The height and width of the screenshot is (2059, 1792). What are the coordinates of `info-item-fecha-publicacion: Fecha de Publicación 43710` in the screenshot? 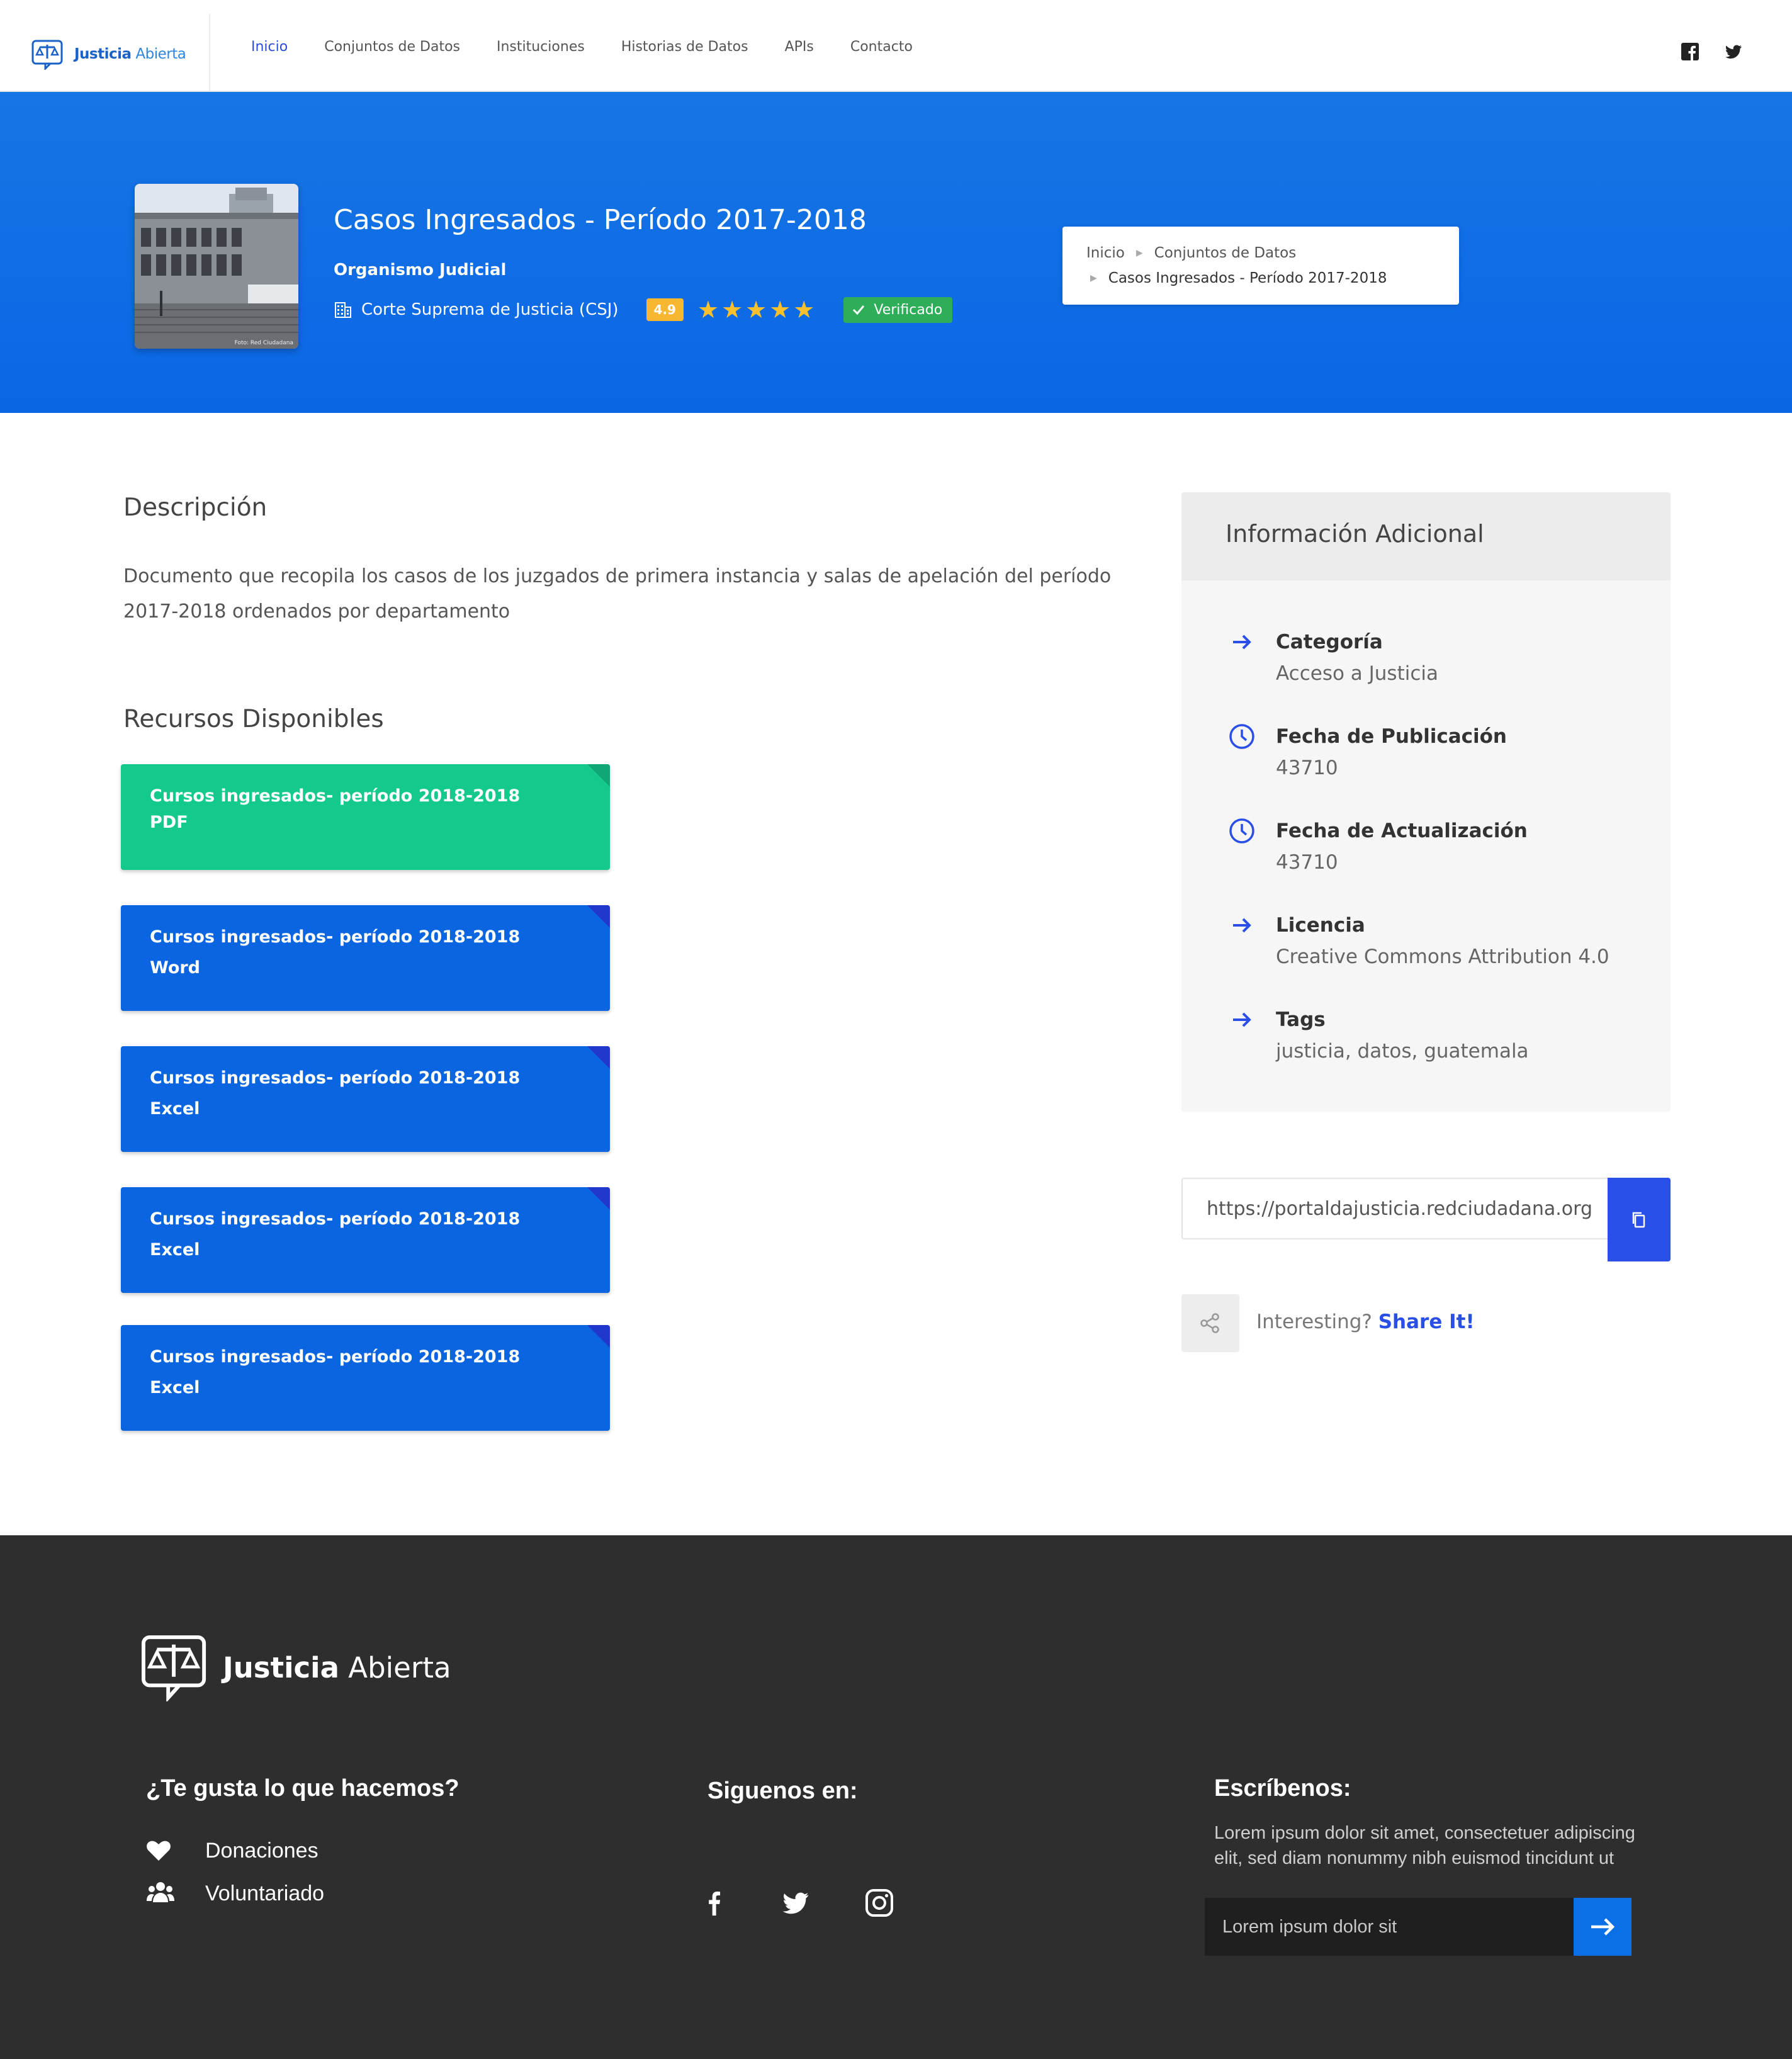 It's located at (1367, 752).